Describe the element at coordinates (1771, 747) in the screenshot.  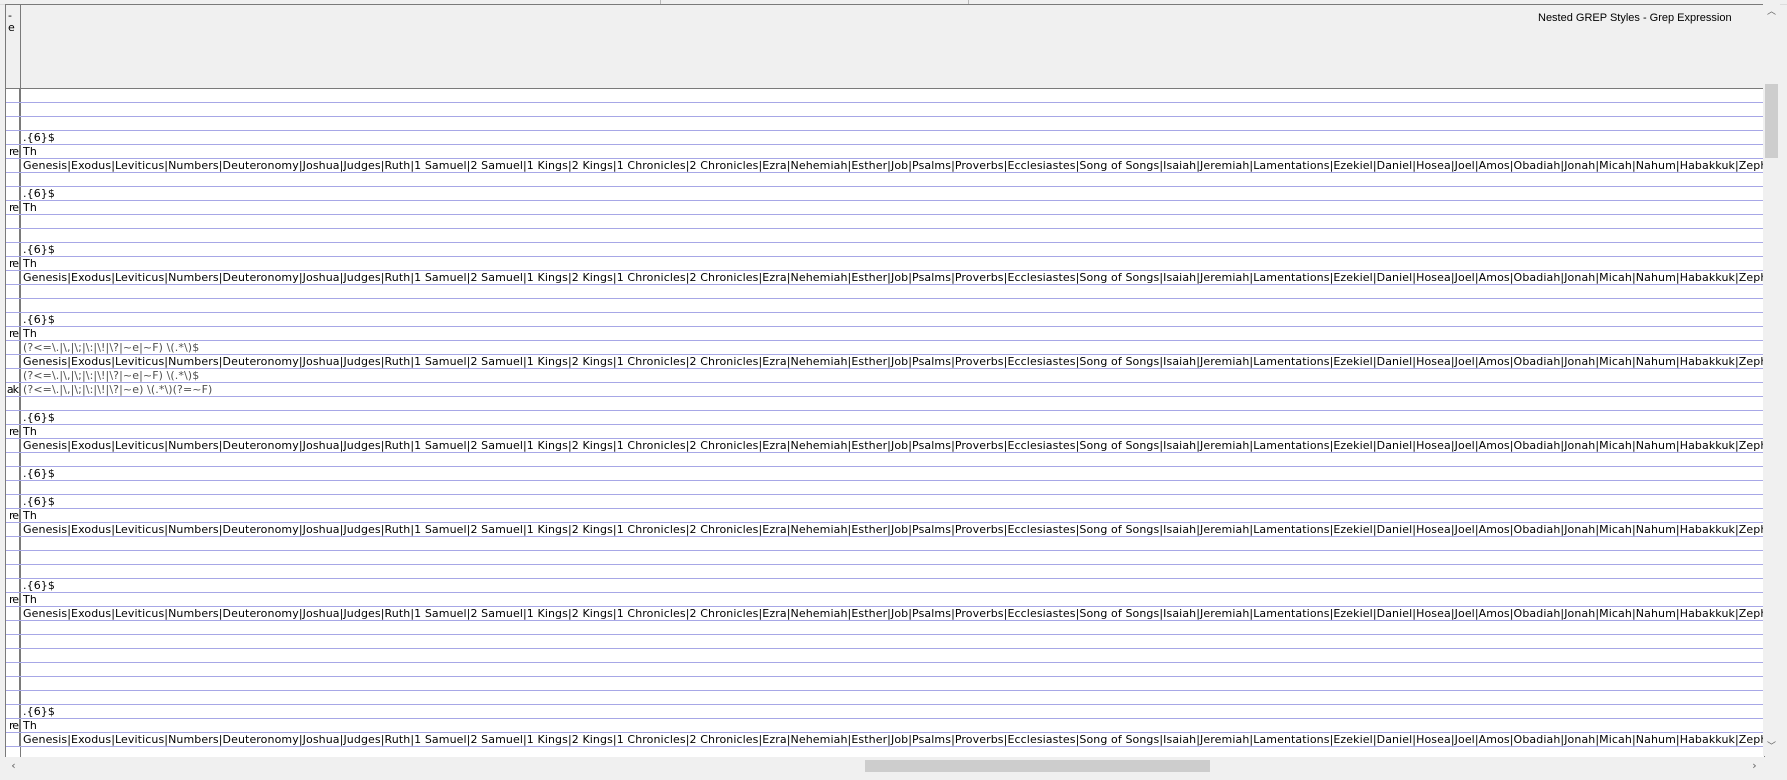
I see `chevron-down-icon: ﹀` at that location.